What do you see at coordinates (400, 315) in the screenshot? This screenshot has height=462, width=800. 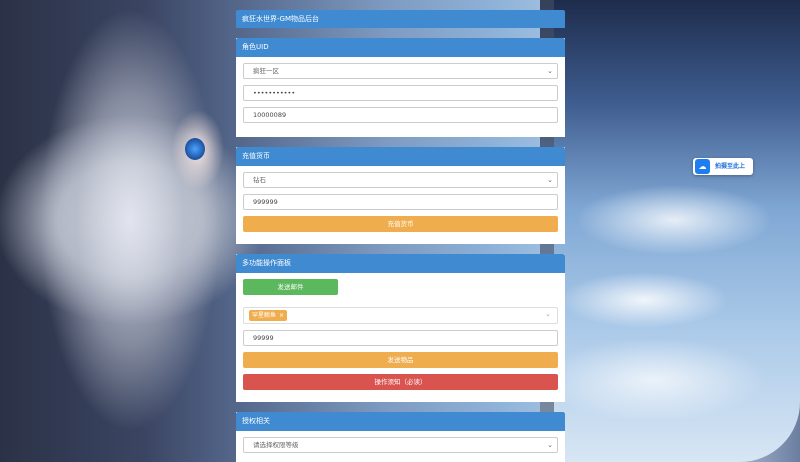 I see `item-multiselect: 罕星鲸鱼 × ⌄` at bounding box center [400, 315].